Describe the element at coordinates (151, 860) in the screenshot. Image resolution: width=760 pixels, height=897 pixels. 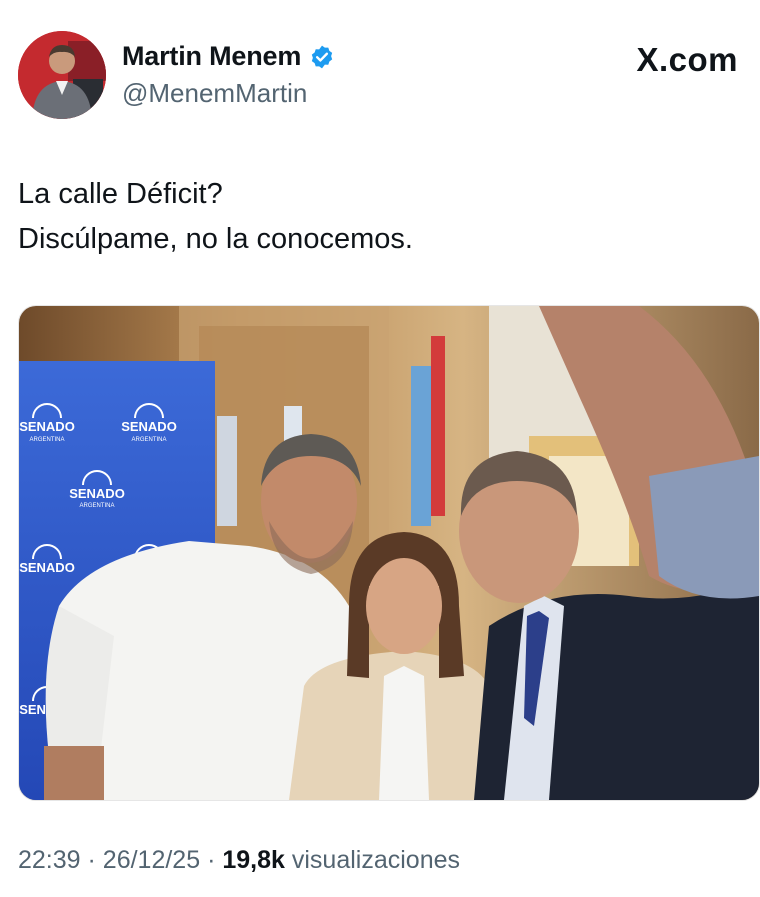
I see `tweet-date: 26/12/25` at that location.